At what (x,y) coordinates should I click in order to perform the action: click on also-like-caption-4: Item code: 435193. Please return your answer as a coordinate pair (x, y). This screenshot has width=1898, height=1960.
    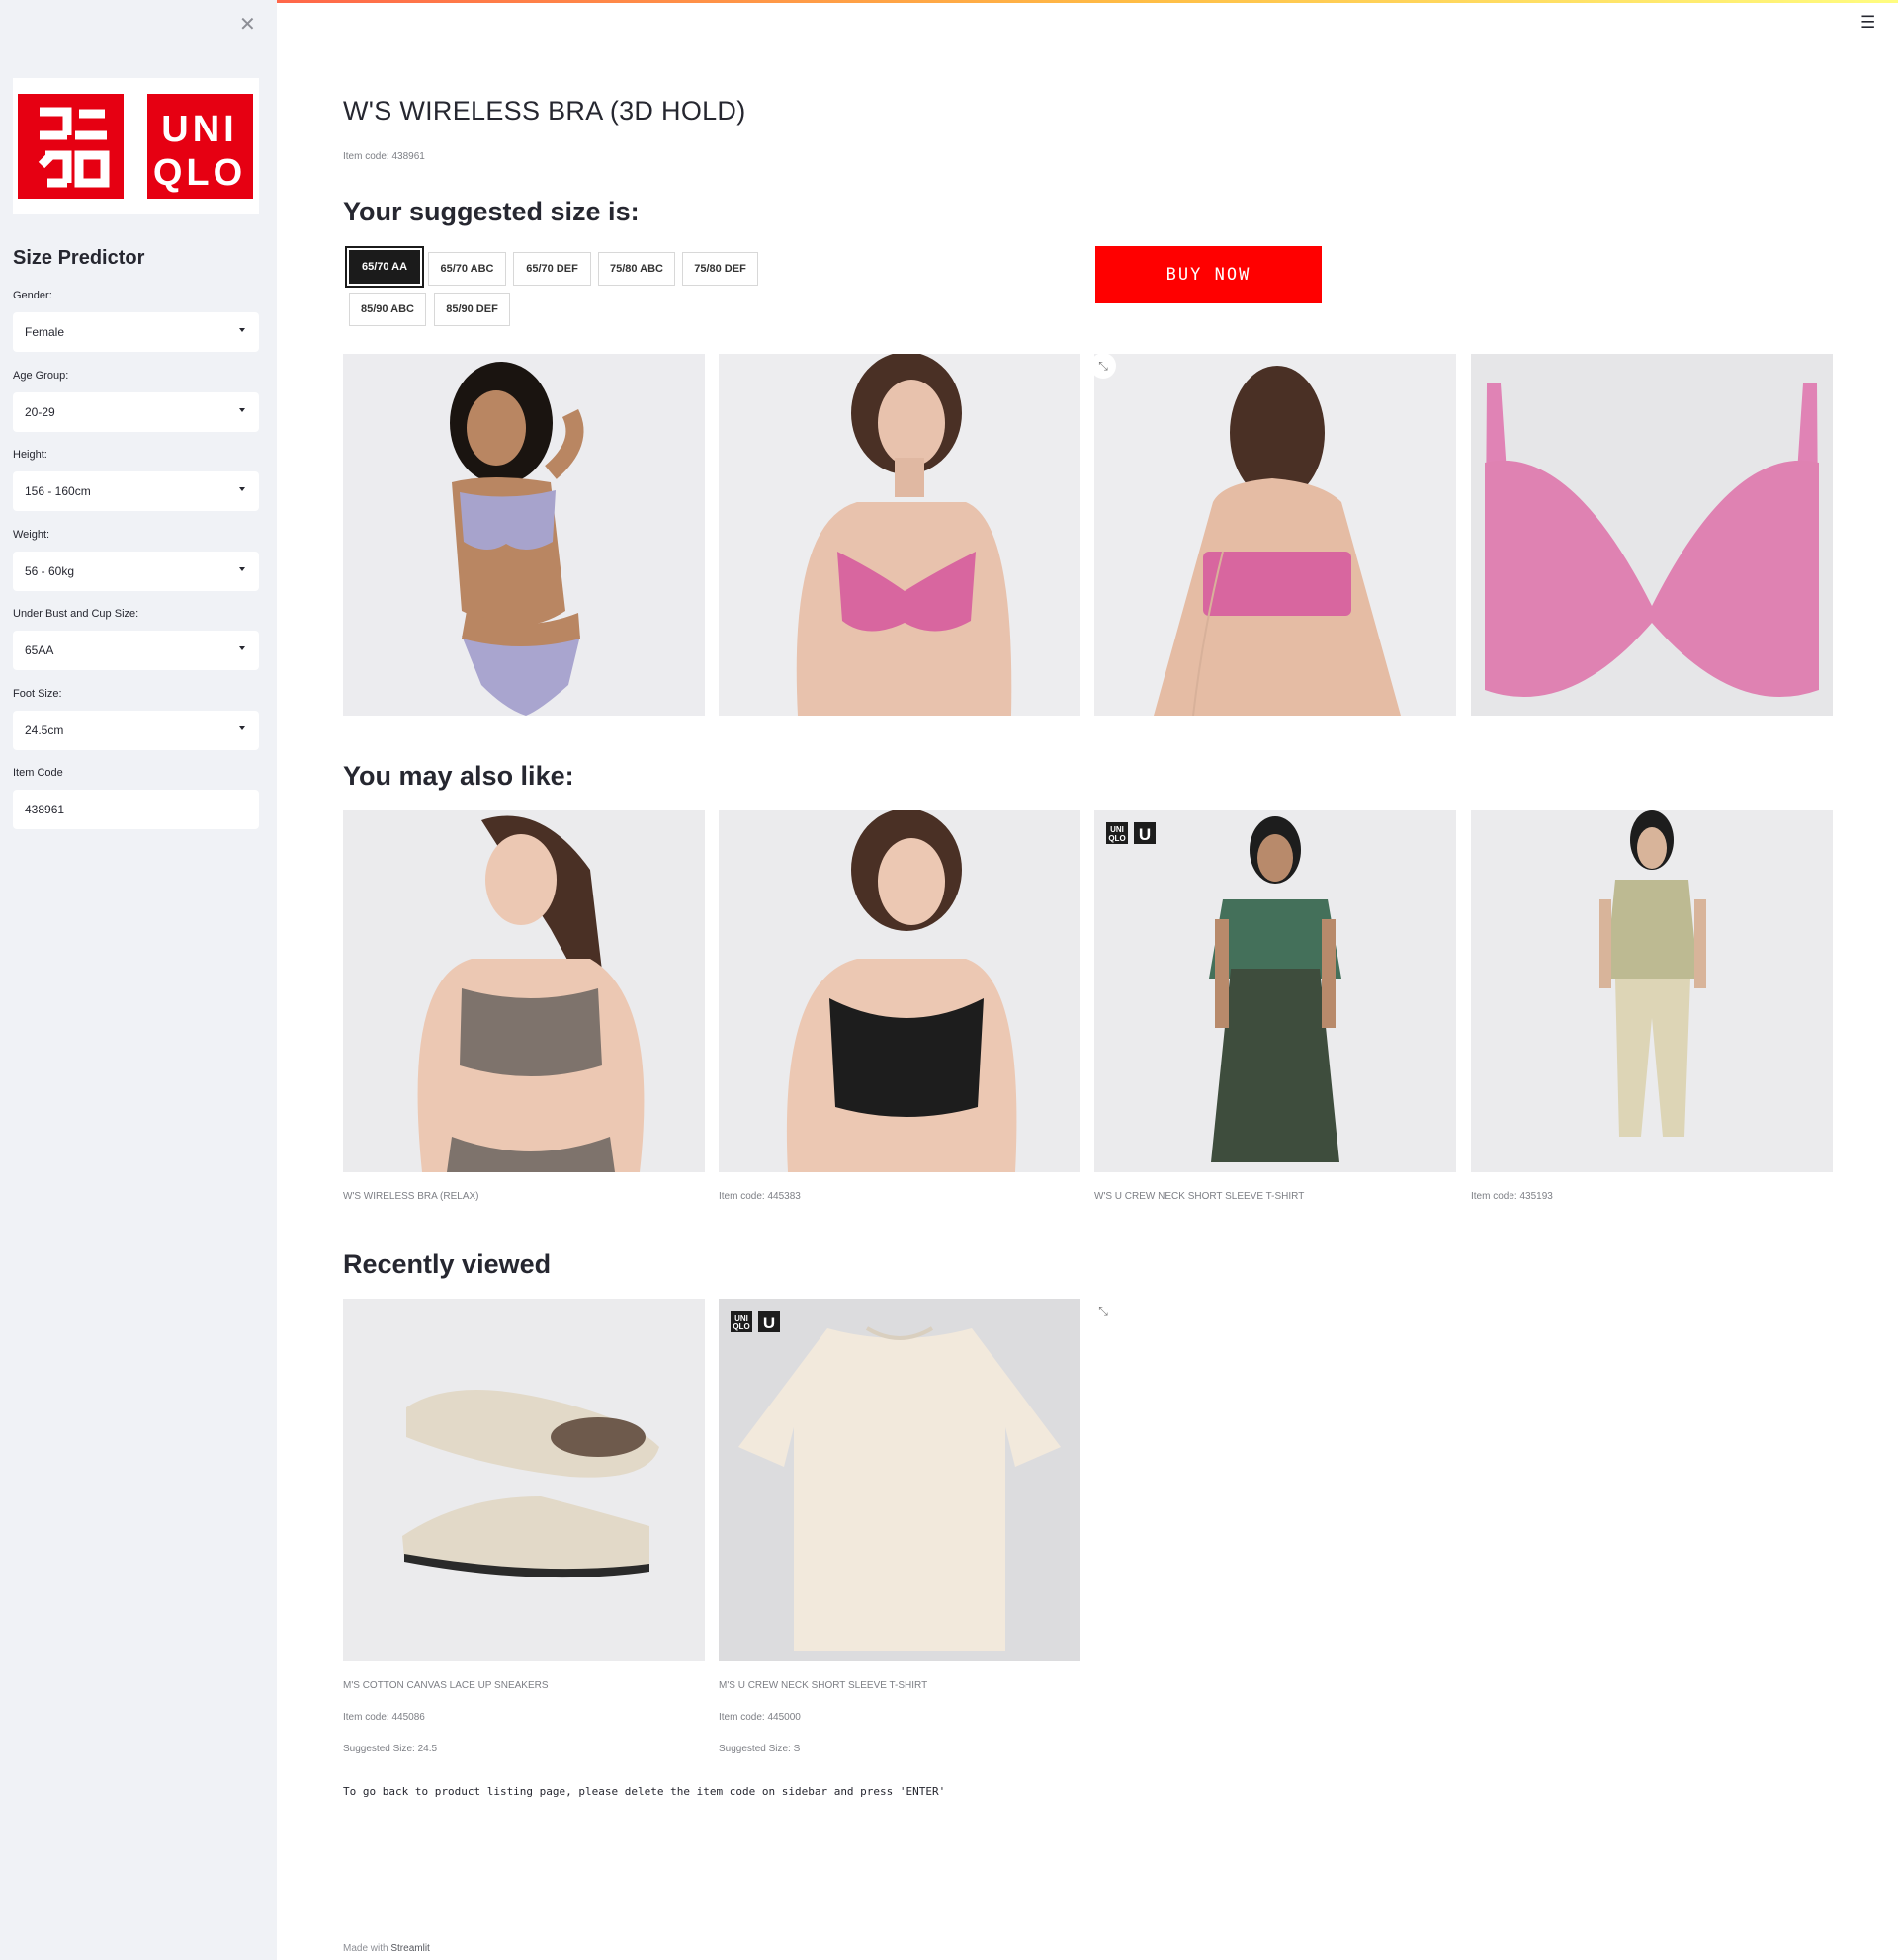
    Looking at the image, I should click on (1512, 1197).